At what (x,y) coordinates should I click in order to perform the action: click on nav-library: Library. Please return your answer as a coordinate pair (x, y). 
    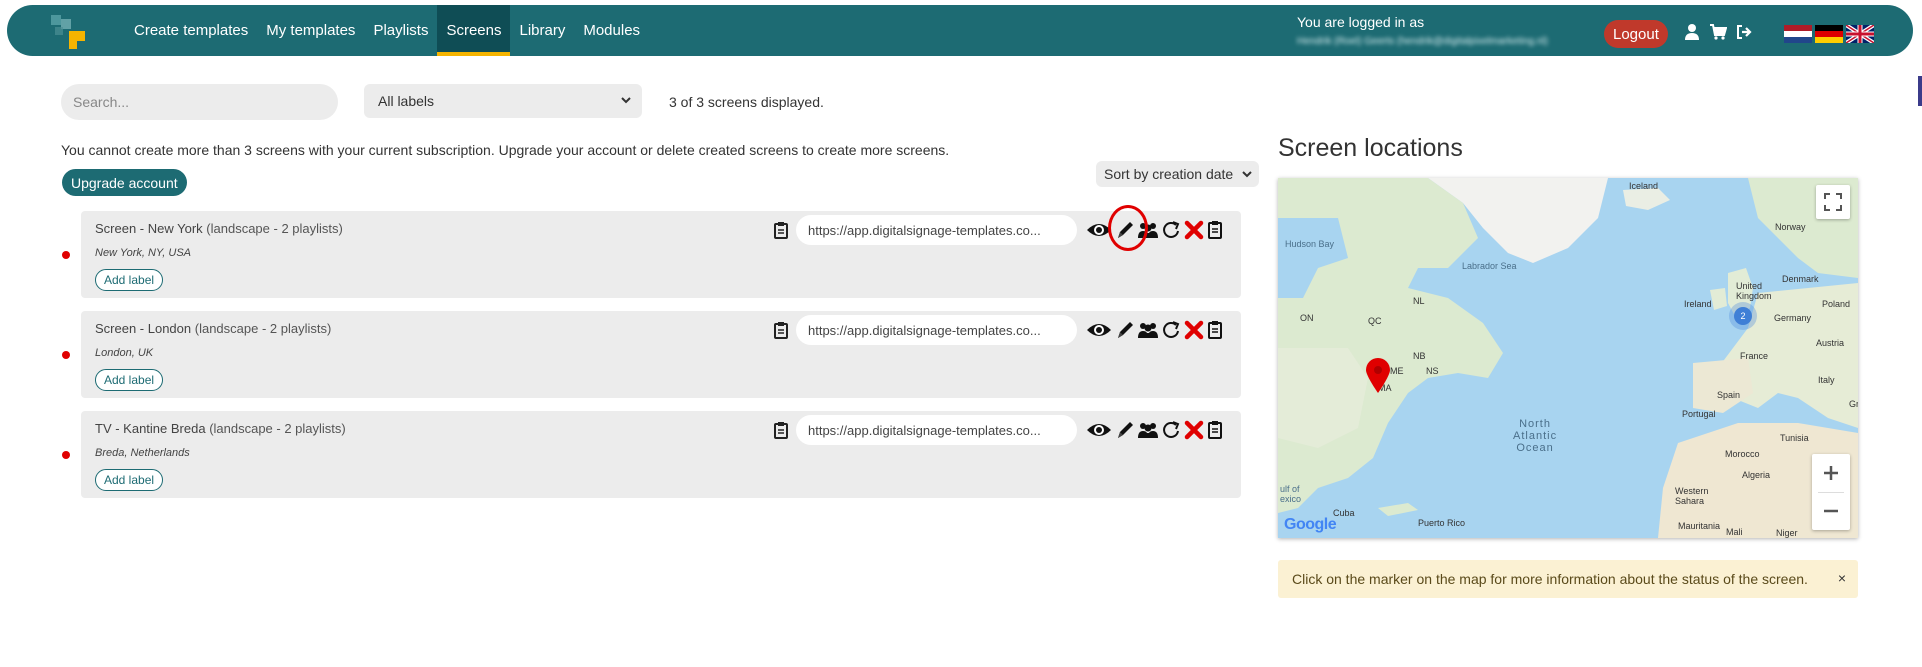
    Looking at the image, I should click on (542, 30).